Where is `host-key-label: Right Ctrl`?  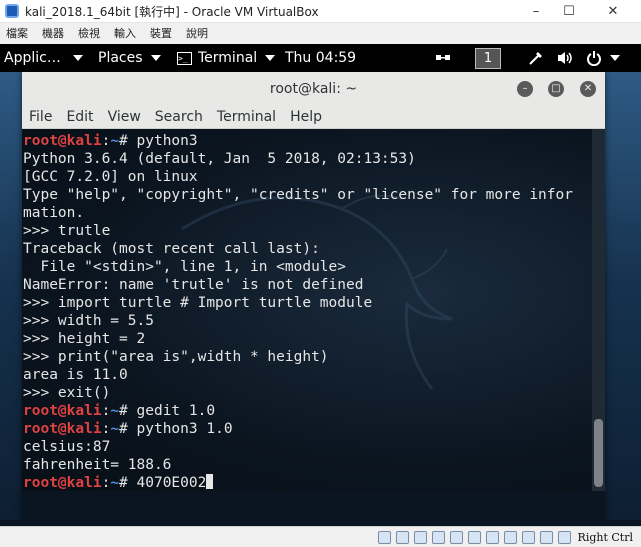
host-key-label: Right Ctrl is located at coordinates (605, 537).